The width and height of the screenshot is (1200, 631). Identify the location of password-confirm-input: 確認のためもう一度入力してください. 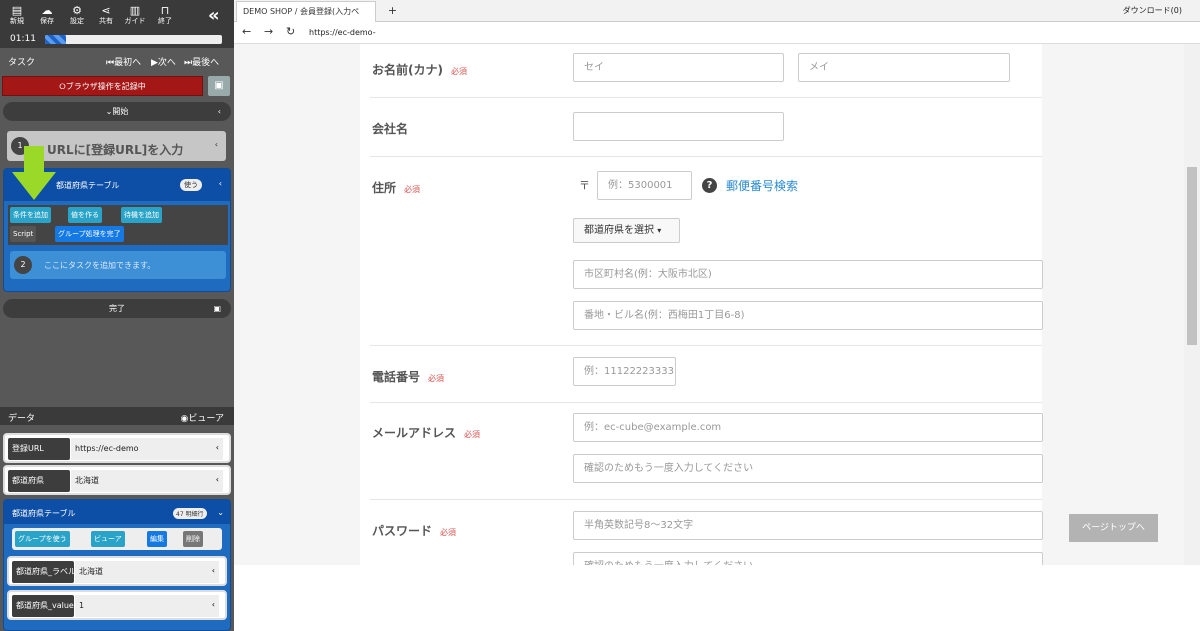
(808, 558).